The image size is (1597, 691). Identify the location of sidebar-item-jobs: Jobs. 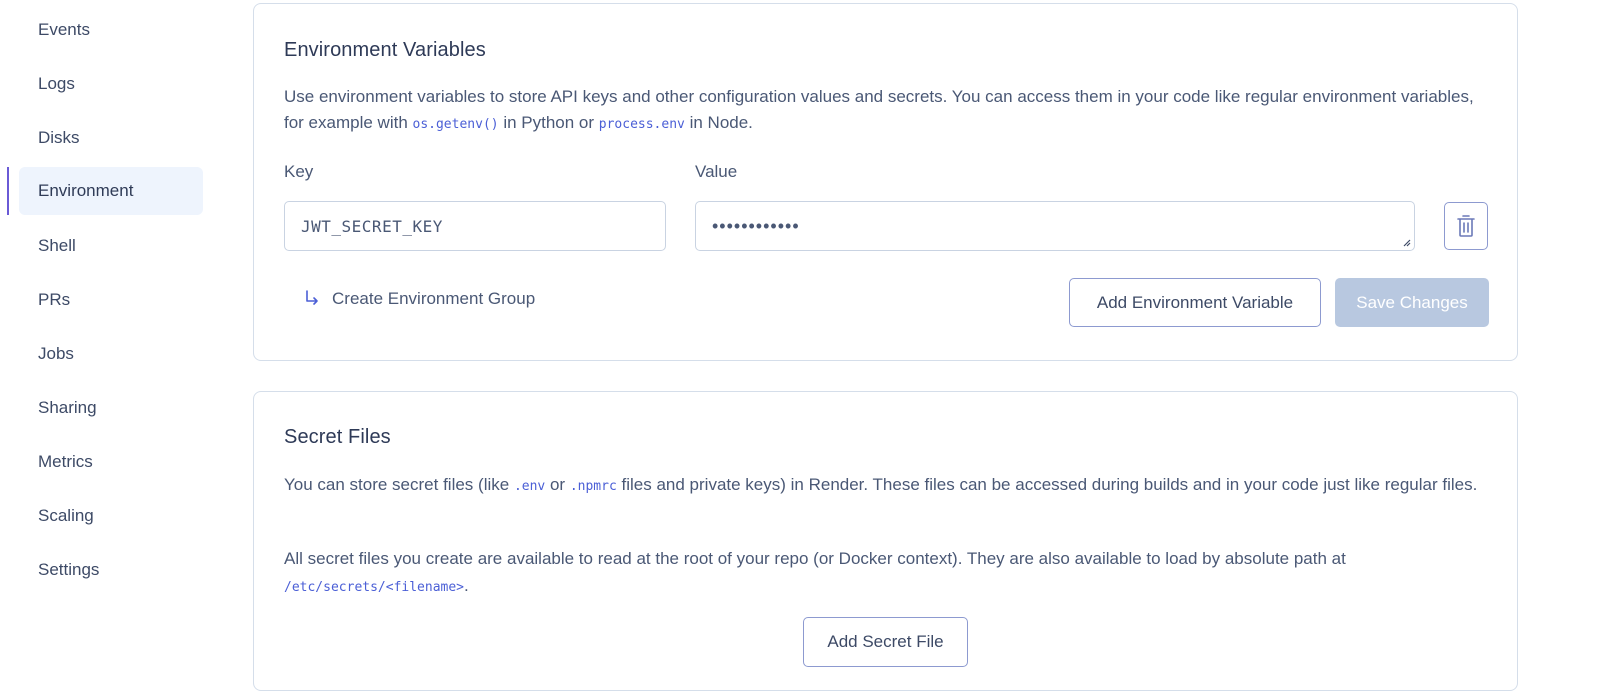
(111, 354).